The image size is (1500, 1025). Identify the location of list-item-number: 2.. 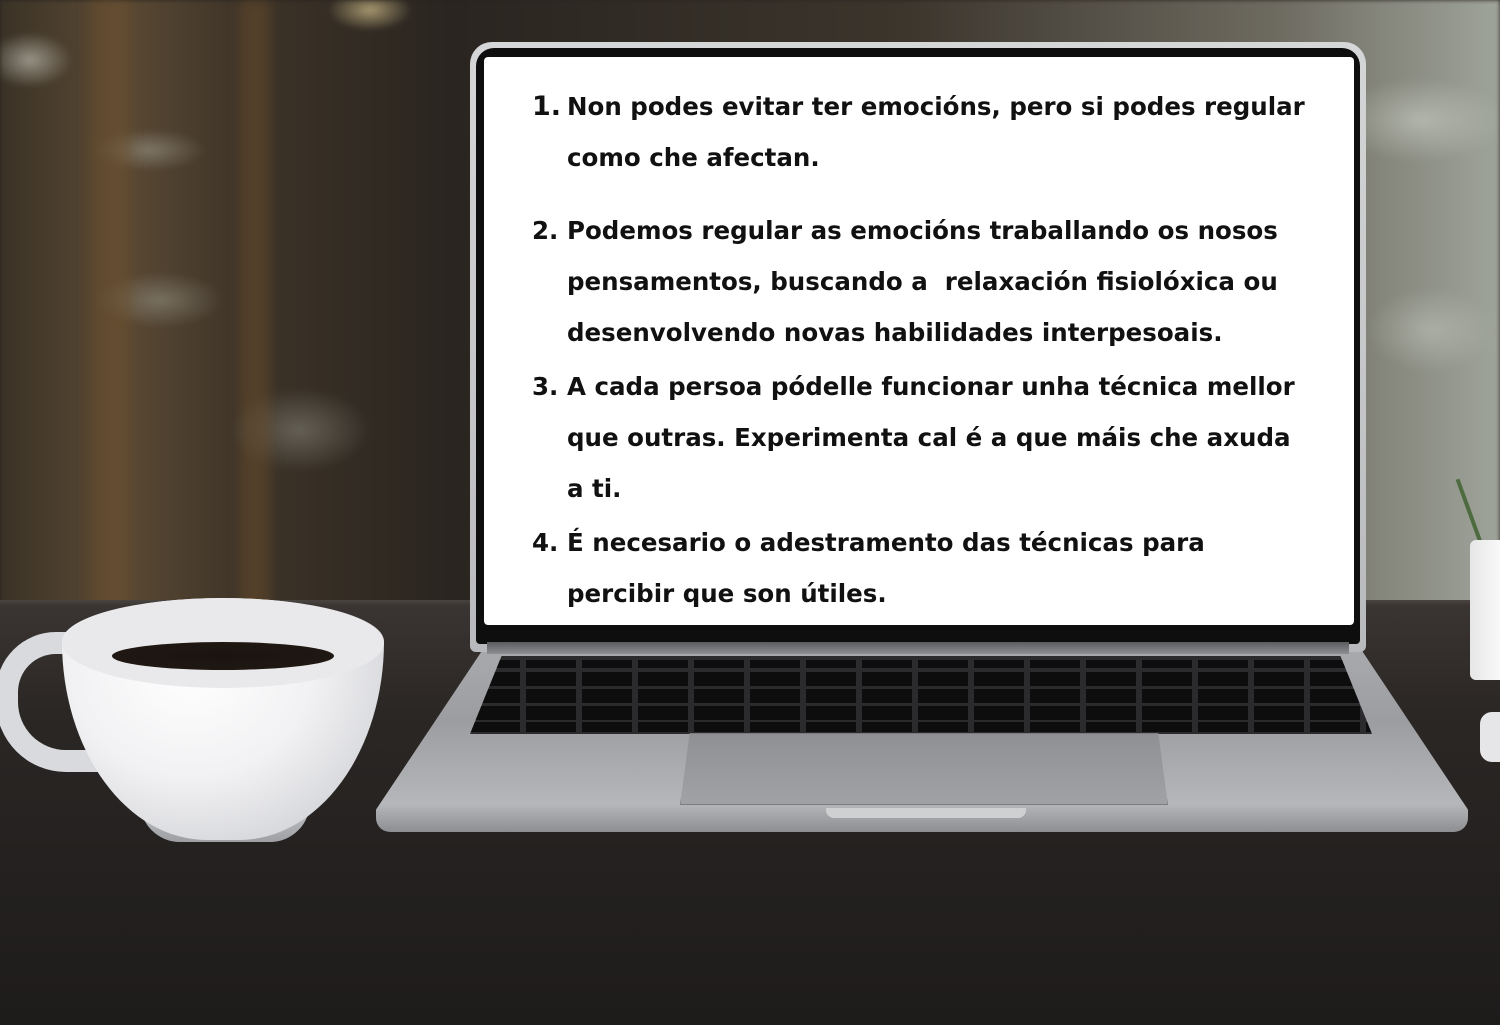
(545, 230).